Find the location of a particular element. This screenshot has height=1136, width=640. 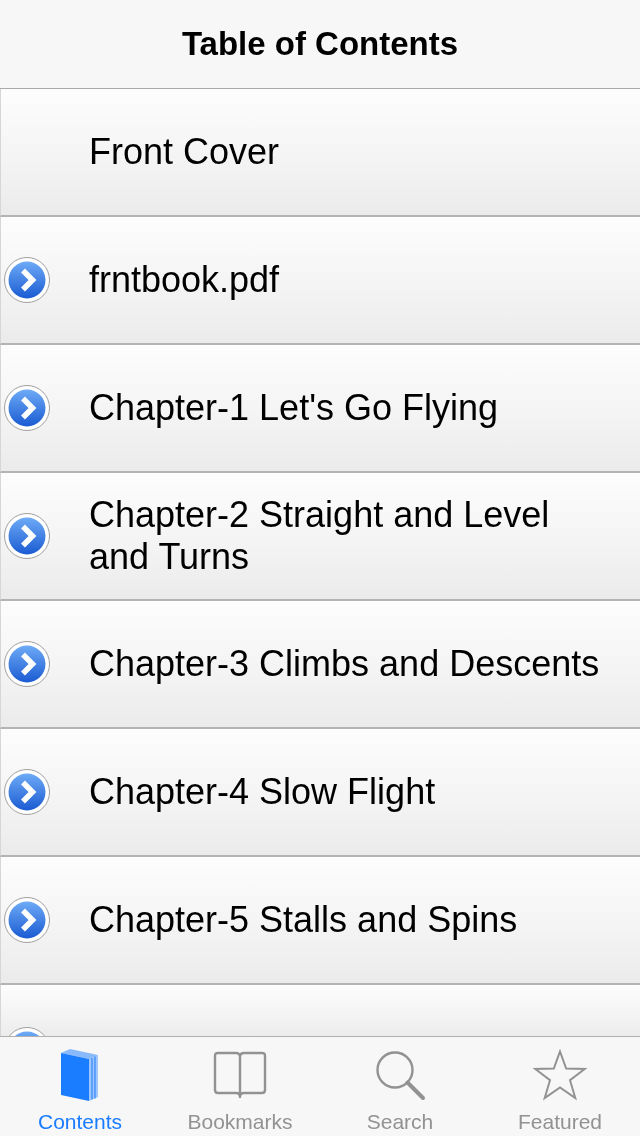

contents-row: frntbook.pdf is located at coordinates (320, 281).